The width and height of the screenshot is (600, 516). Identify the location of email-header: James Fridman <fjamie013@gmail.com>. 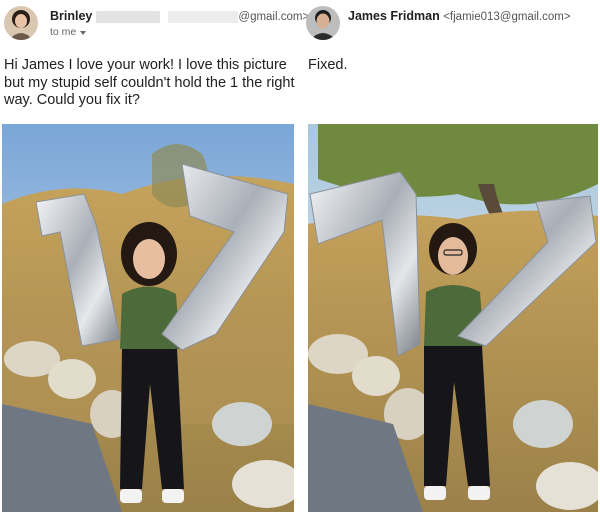
(451, 22).